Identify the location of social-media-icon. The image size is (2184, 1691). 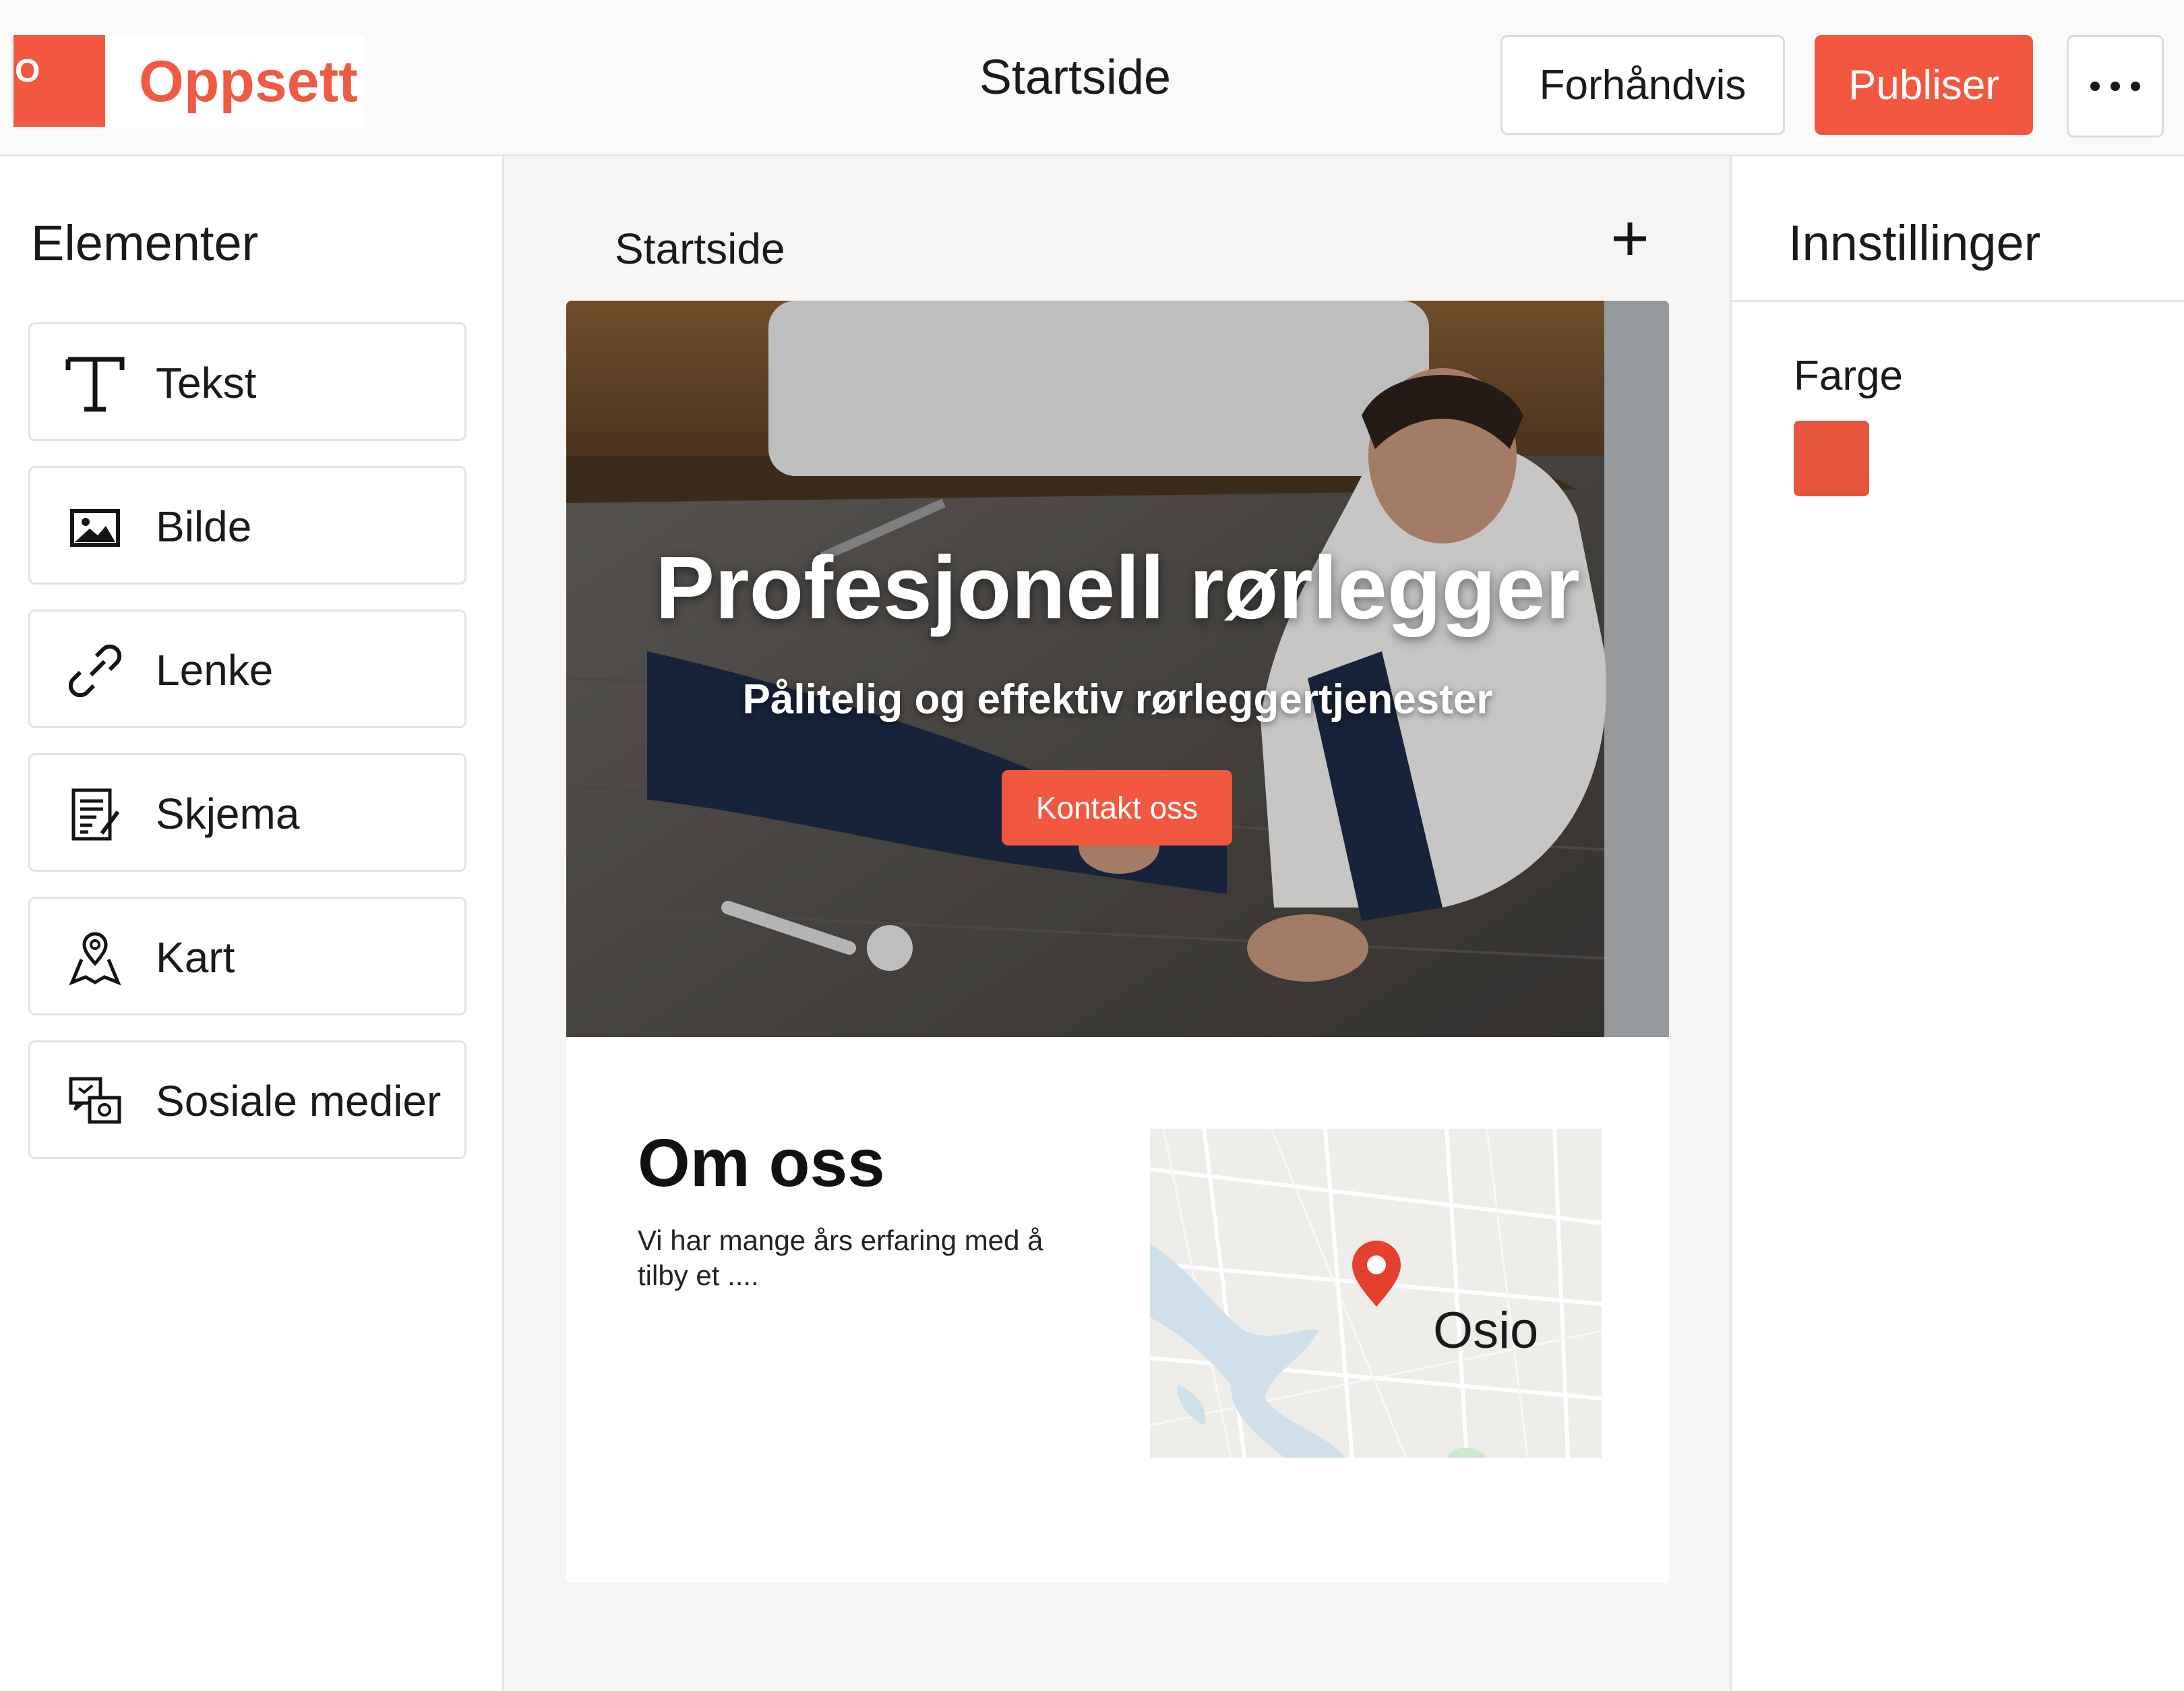
(95, 1100).